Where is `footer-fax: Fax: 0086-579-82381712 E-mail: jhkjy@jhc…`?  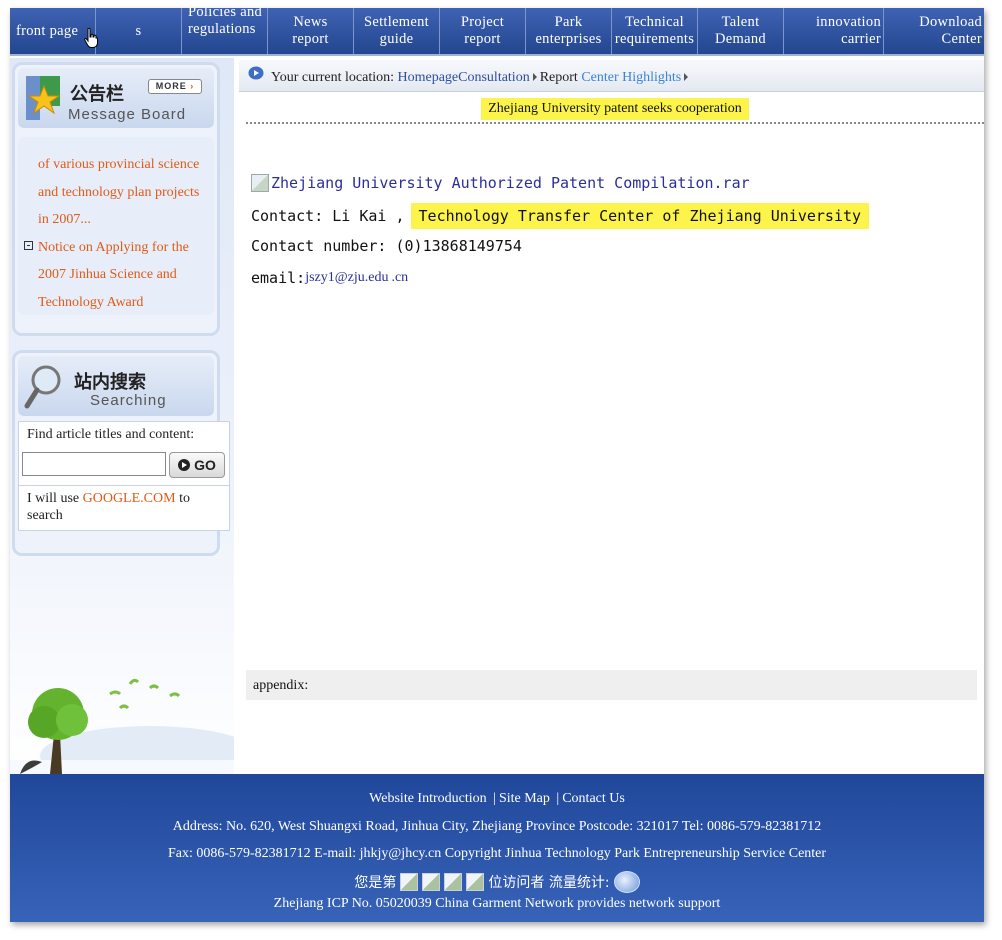
footer-fax: Fax: 0086-579-82381712 E-mail: jhkjy@jhc… is located at coordinates (497, 853).